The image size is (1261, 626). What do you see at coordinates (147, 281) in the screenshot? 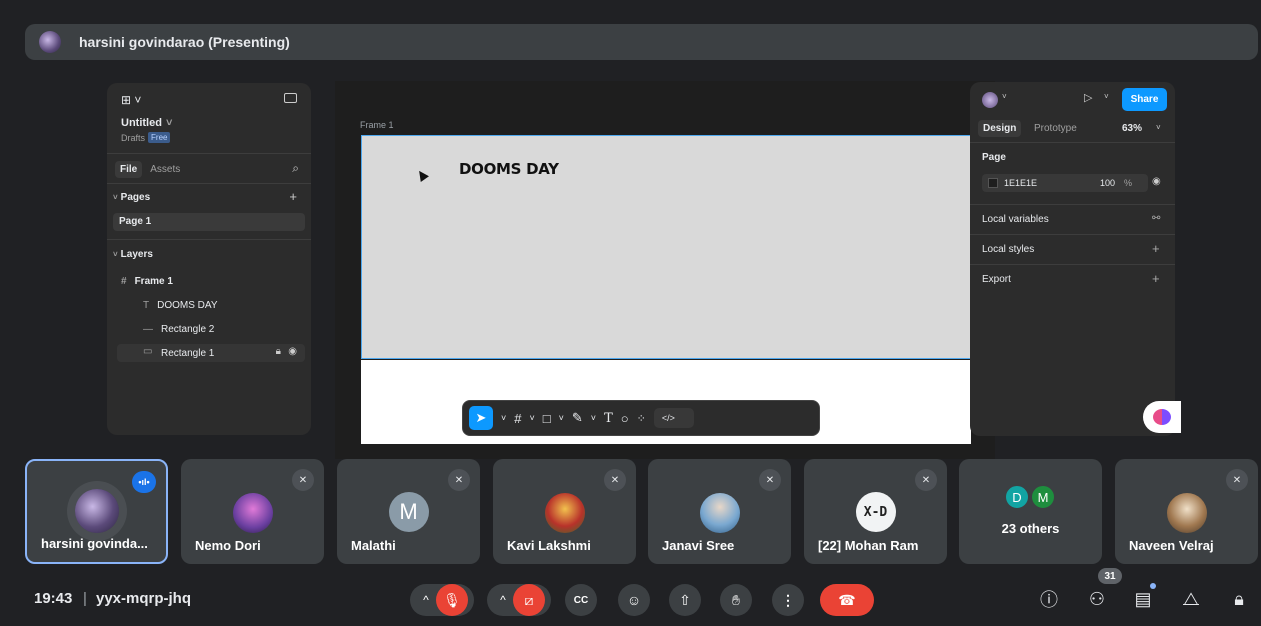
I see `layer-frame: # Frame 1` at bounding box center [147, 281].